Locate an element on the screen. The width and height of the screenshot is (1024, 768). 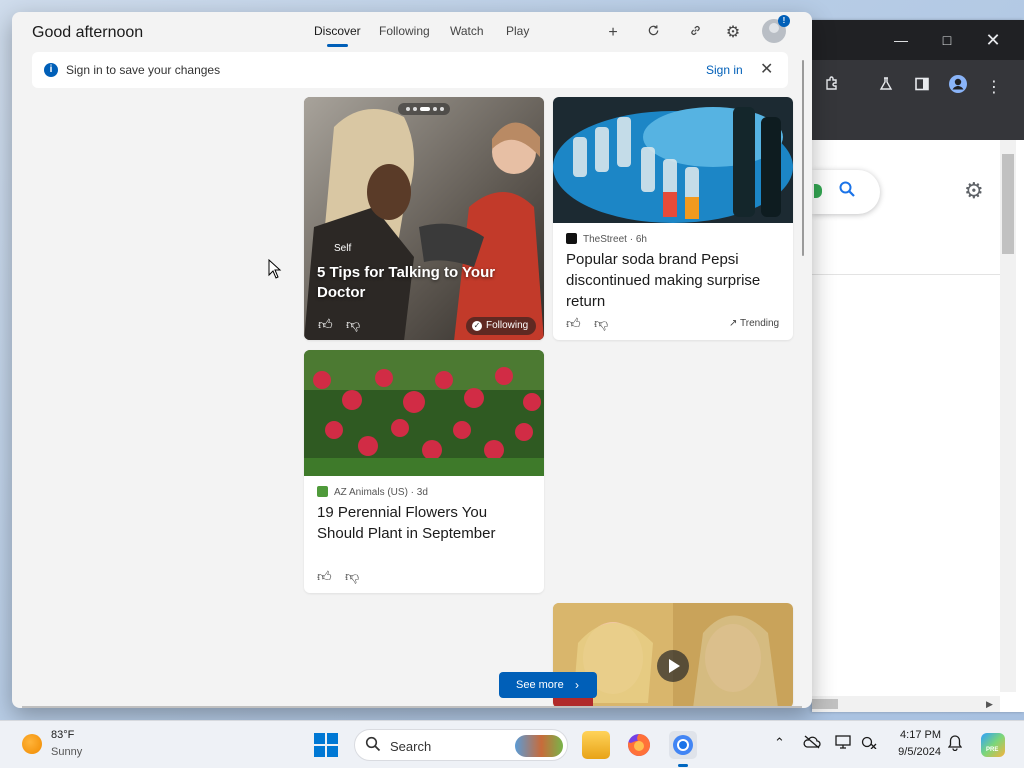
following-badge: ✓ Following is located at coordinates (501, 326).